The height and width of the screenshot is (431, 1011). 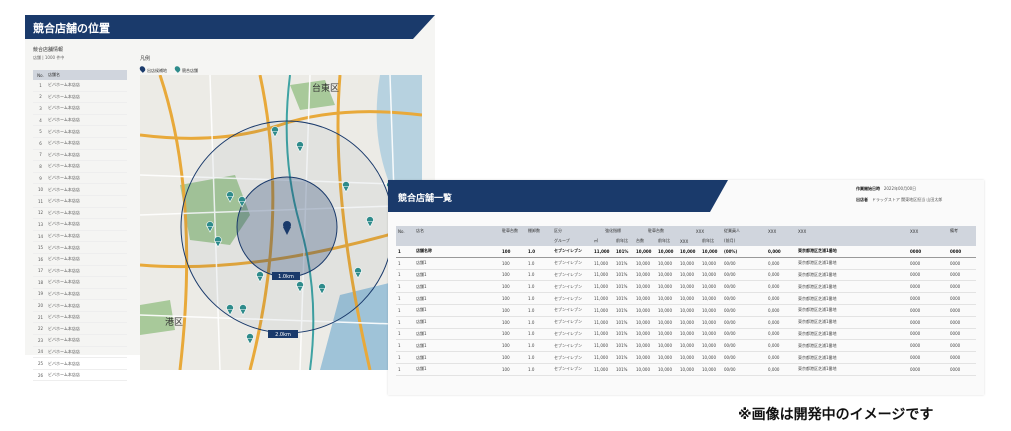 I want to click on store-list-item: 23 ビバホーム本店店, so click(x=80, y=341).